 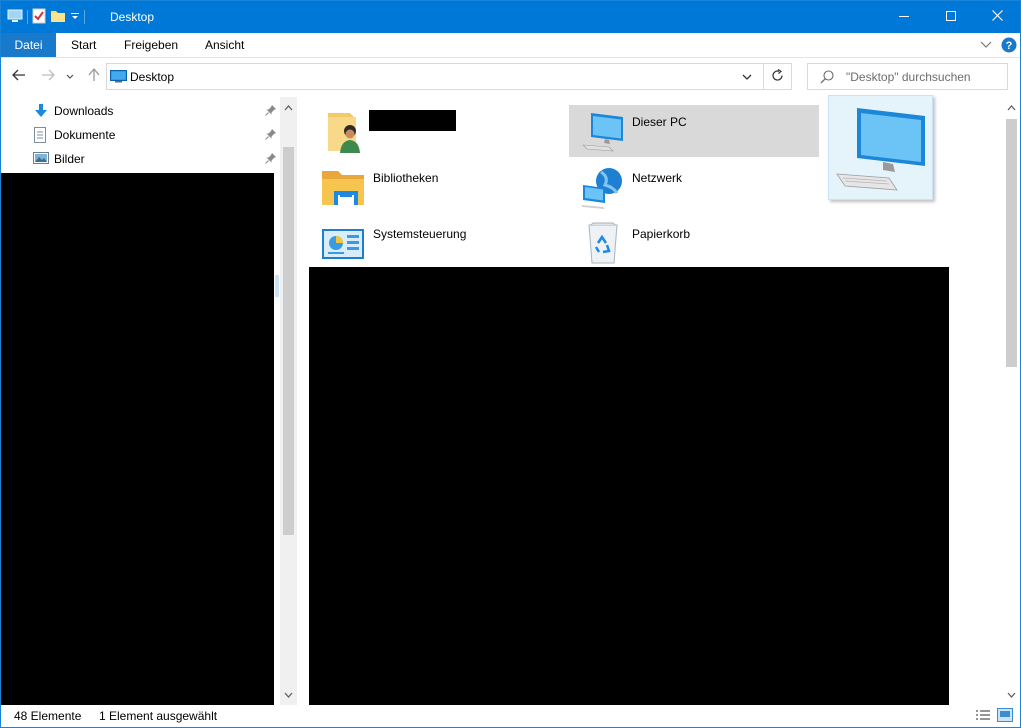 What do you see at coordinates (603, 243) in the screenshot?
I see `recycle-bin-icon` at bounding box center [603, 243].